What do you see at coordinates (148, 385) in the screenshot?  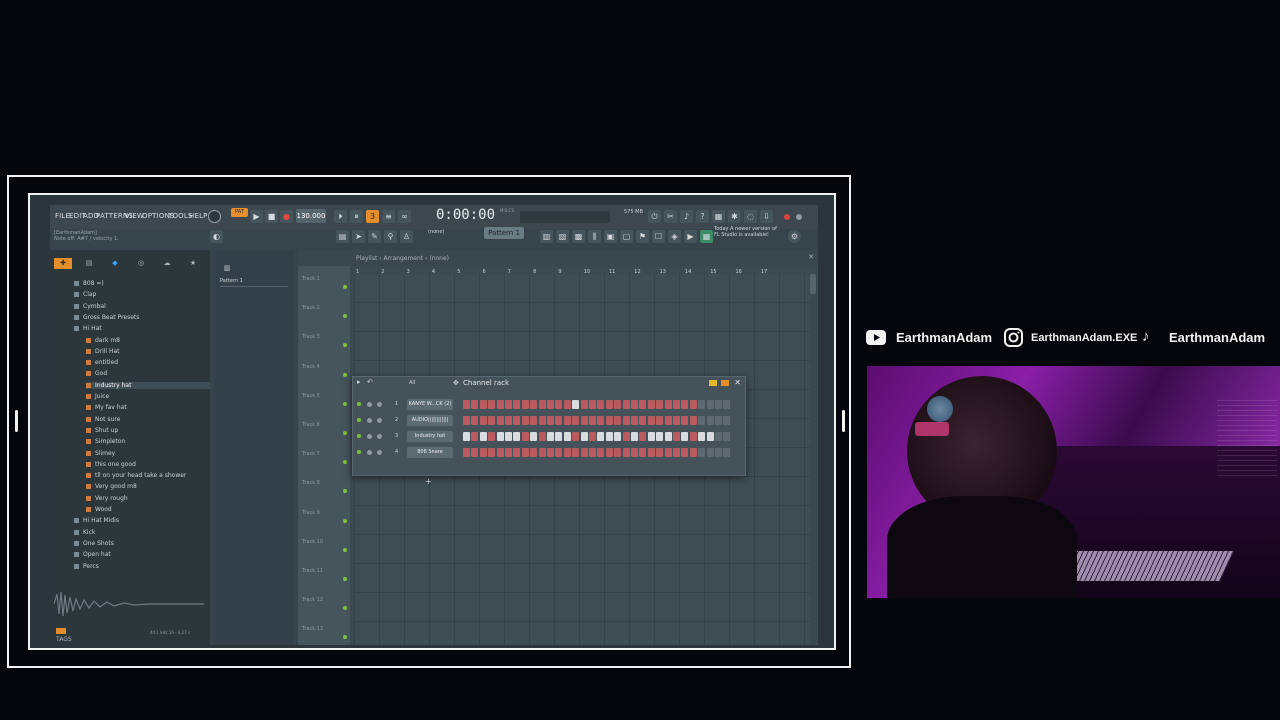 I see `browser-file: Industry hat` at bounding box center [148, 385].